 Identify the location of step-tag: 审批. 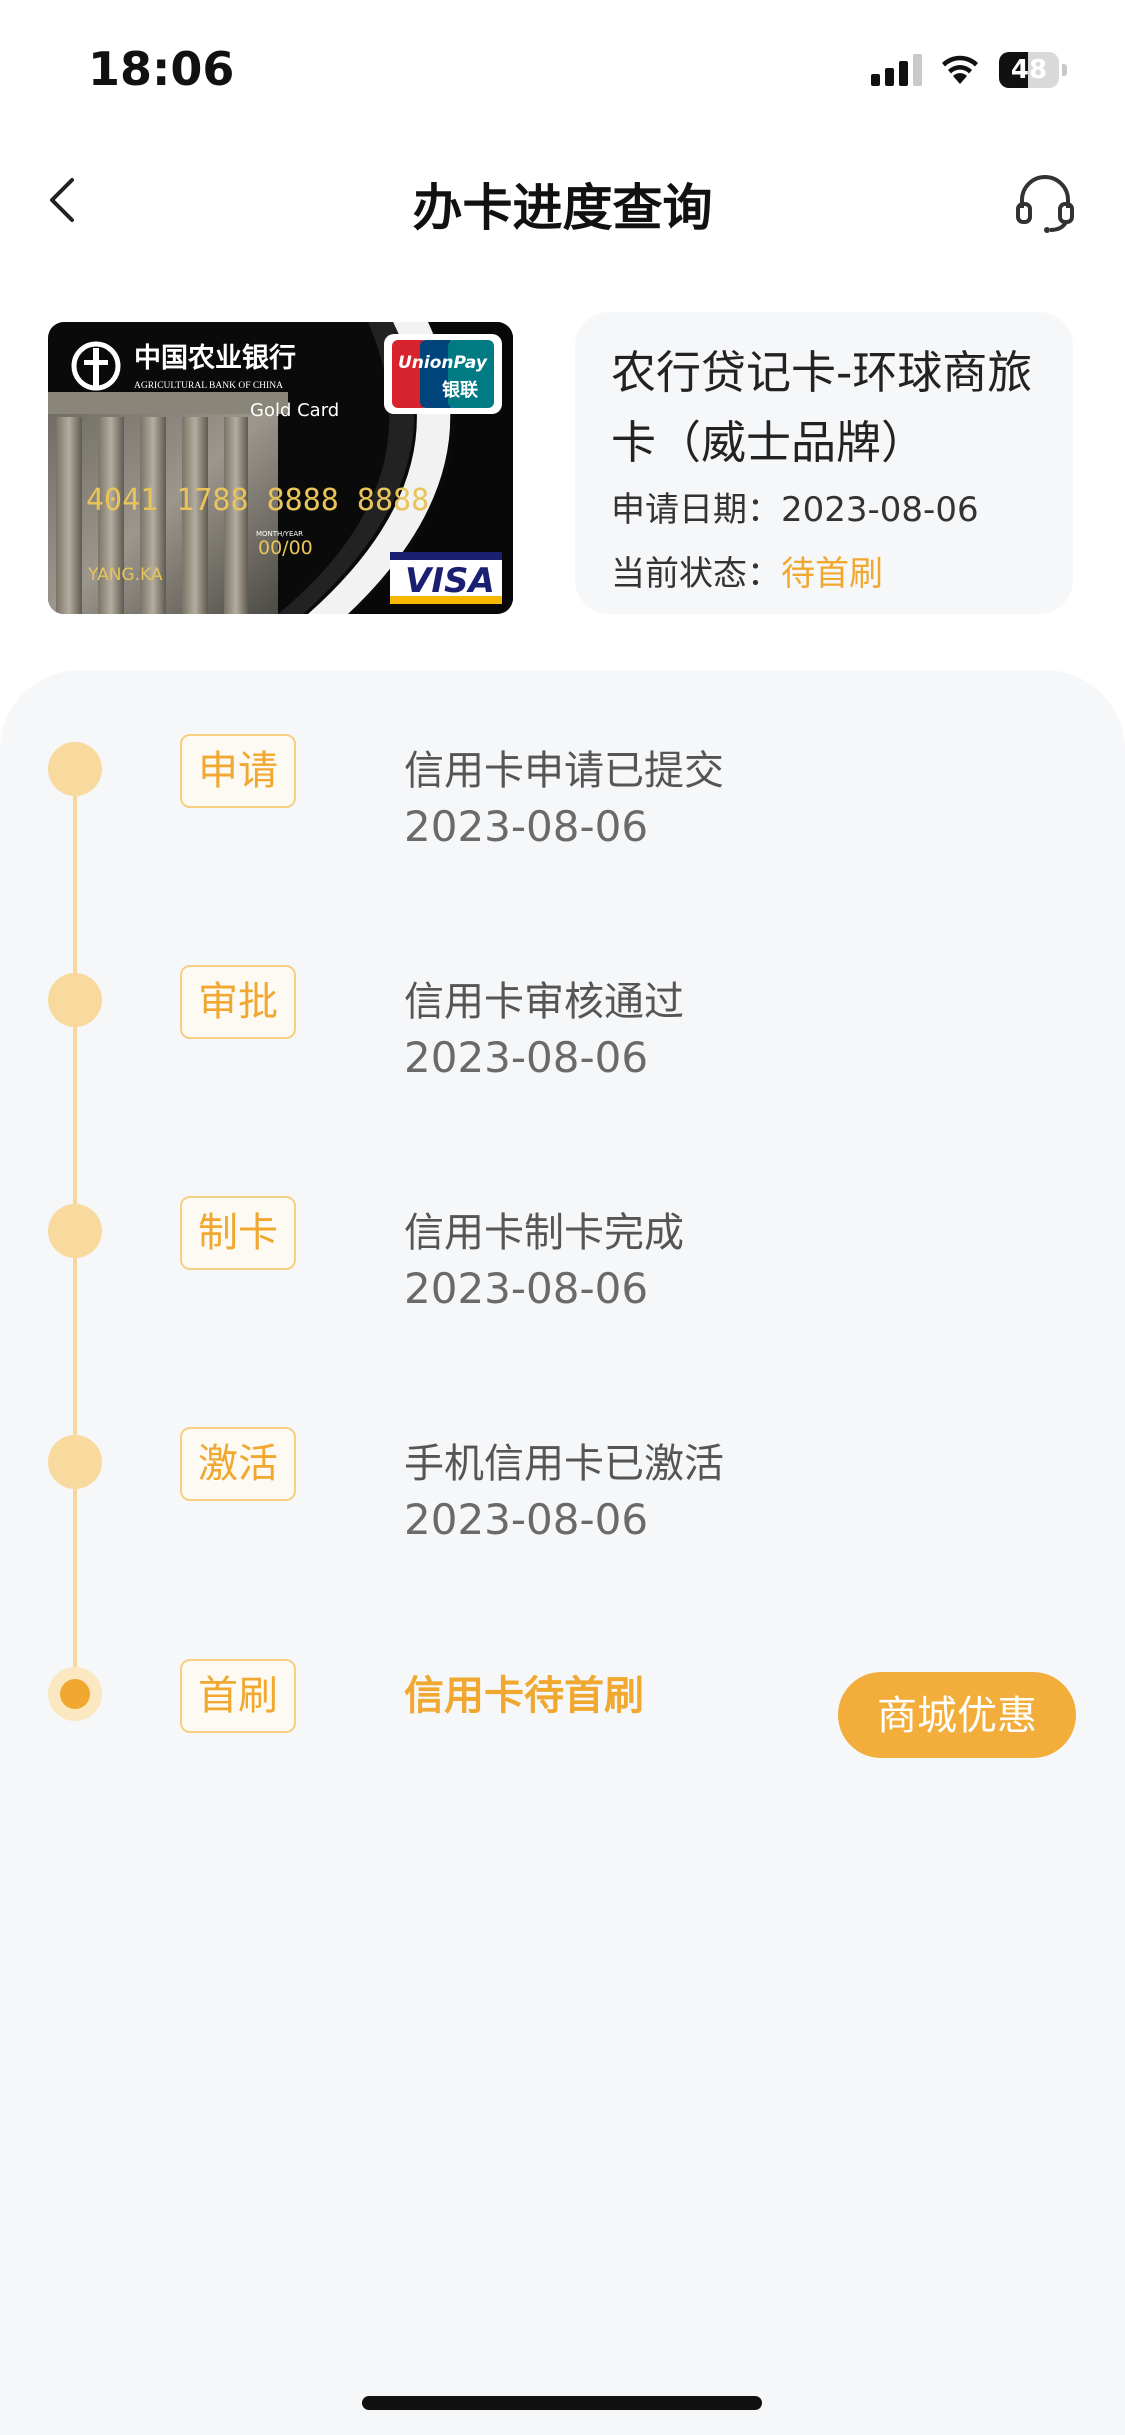
(238, 1002).